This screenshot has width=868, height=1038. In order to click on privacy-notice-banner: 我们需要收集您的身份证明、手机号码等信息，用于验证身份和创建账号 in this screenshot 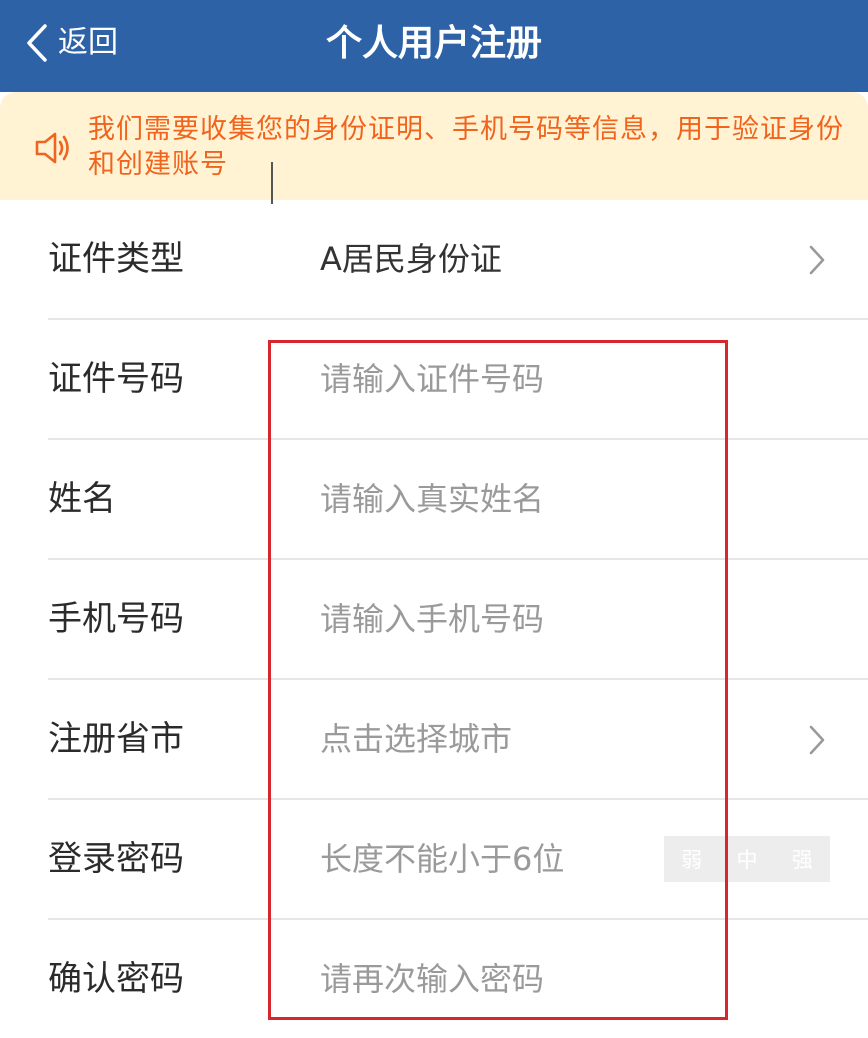, I will do `click(434, 146)`.